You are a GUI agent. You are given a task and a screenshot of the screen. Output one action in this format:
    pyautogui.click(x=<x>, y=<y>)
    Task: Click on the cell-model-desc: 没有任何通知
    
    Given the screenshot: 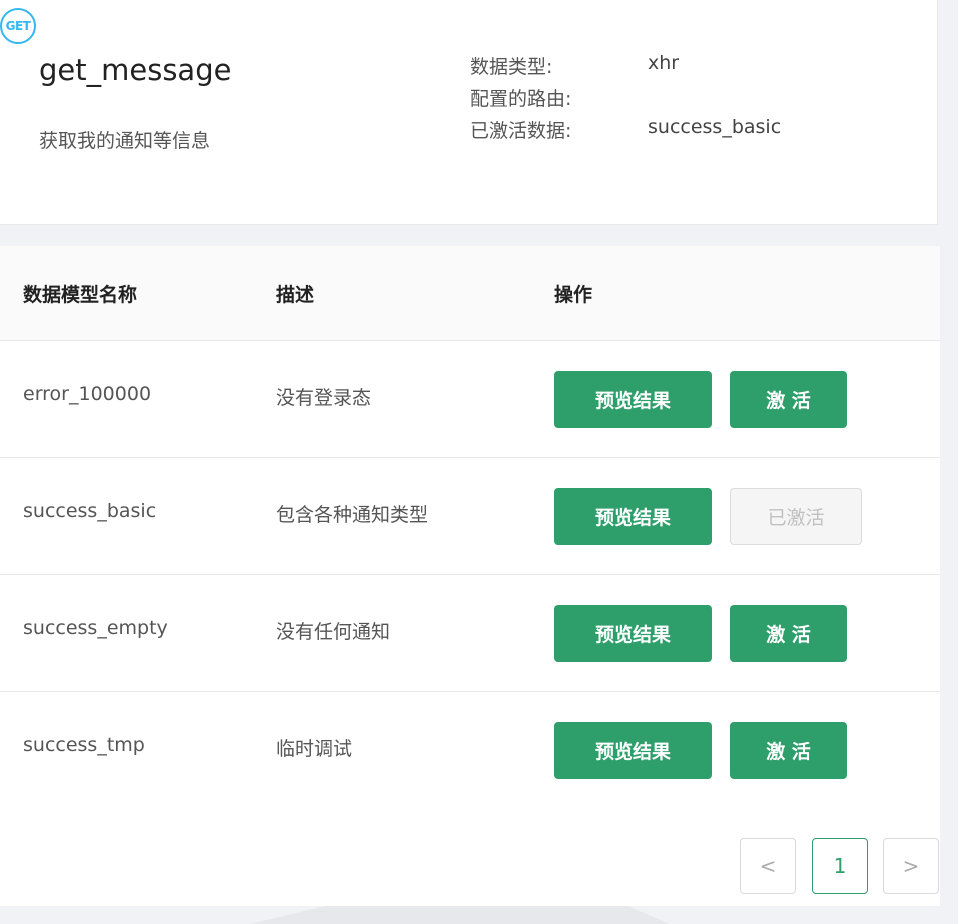 What is the action you would take?
    pyautogui.click(x=333, y=632)
    